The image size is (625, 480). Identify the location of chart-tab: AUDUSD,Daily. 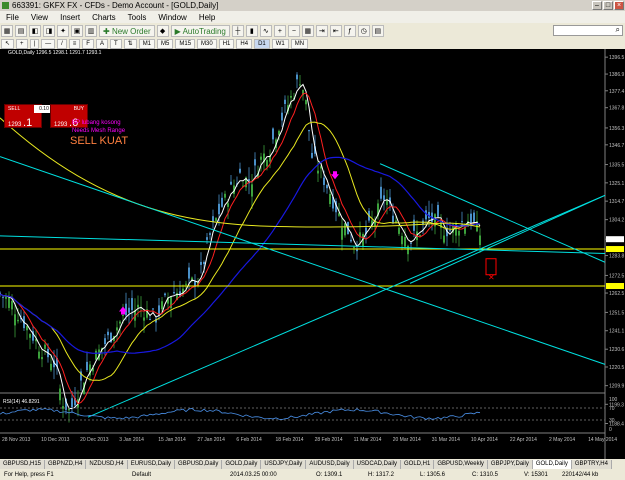
(330, 464).